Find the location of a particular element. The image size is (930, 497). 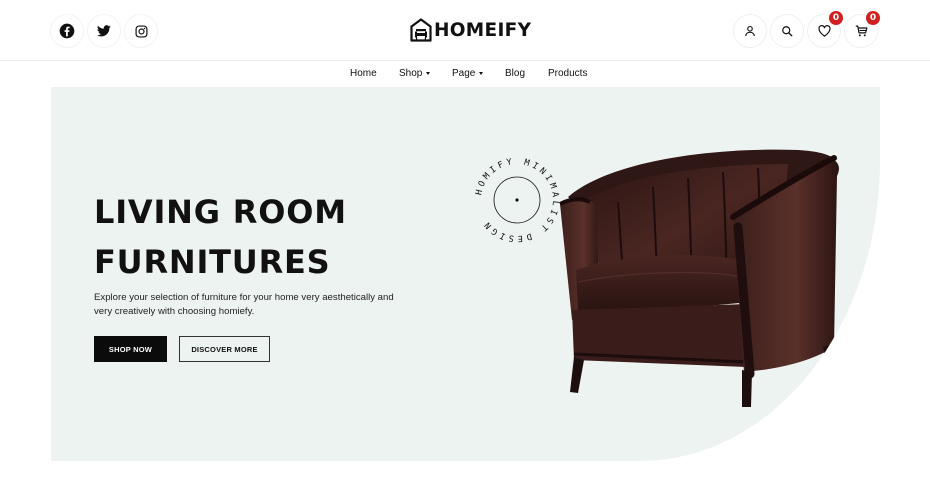

facebook-link is located at coordinates (67, 31).